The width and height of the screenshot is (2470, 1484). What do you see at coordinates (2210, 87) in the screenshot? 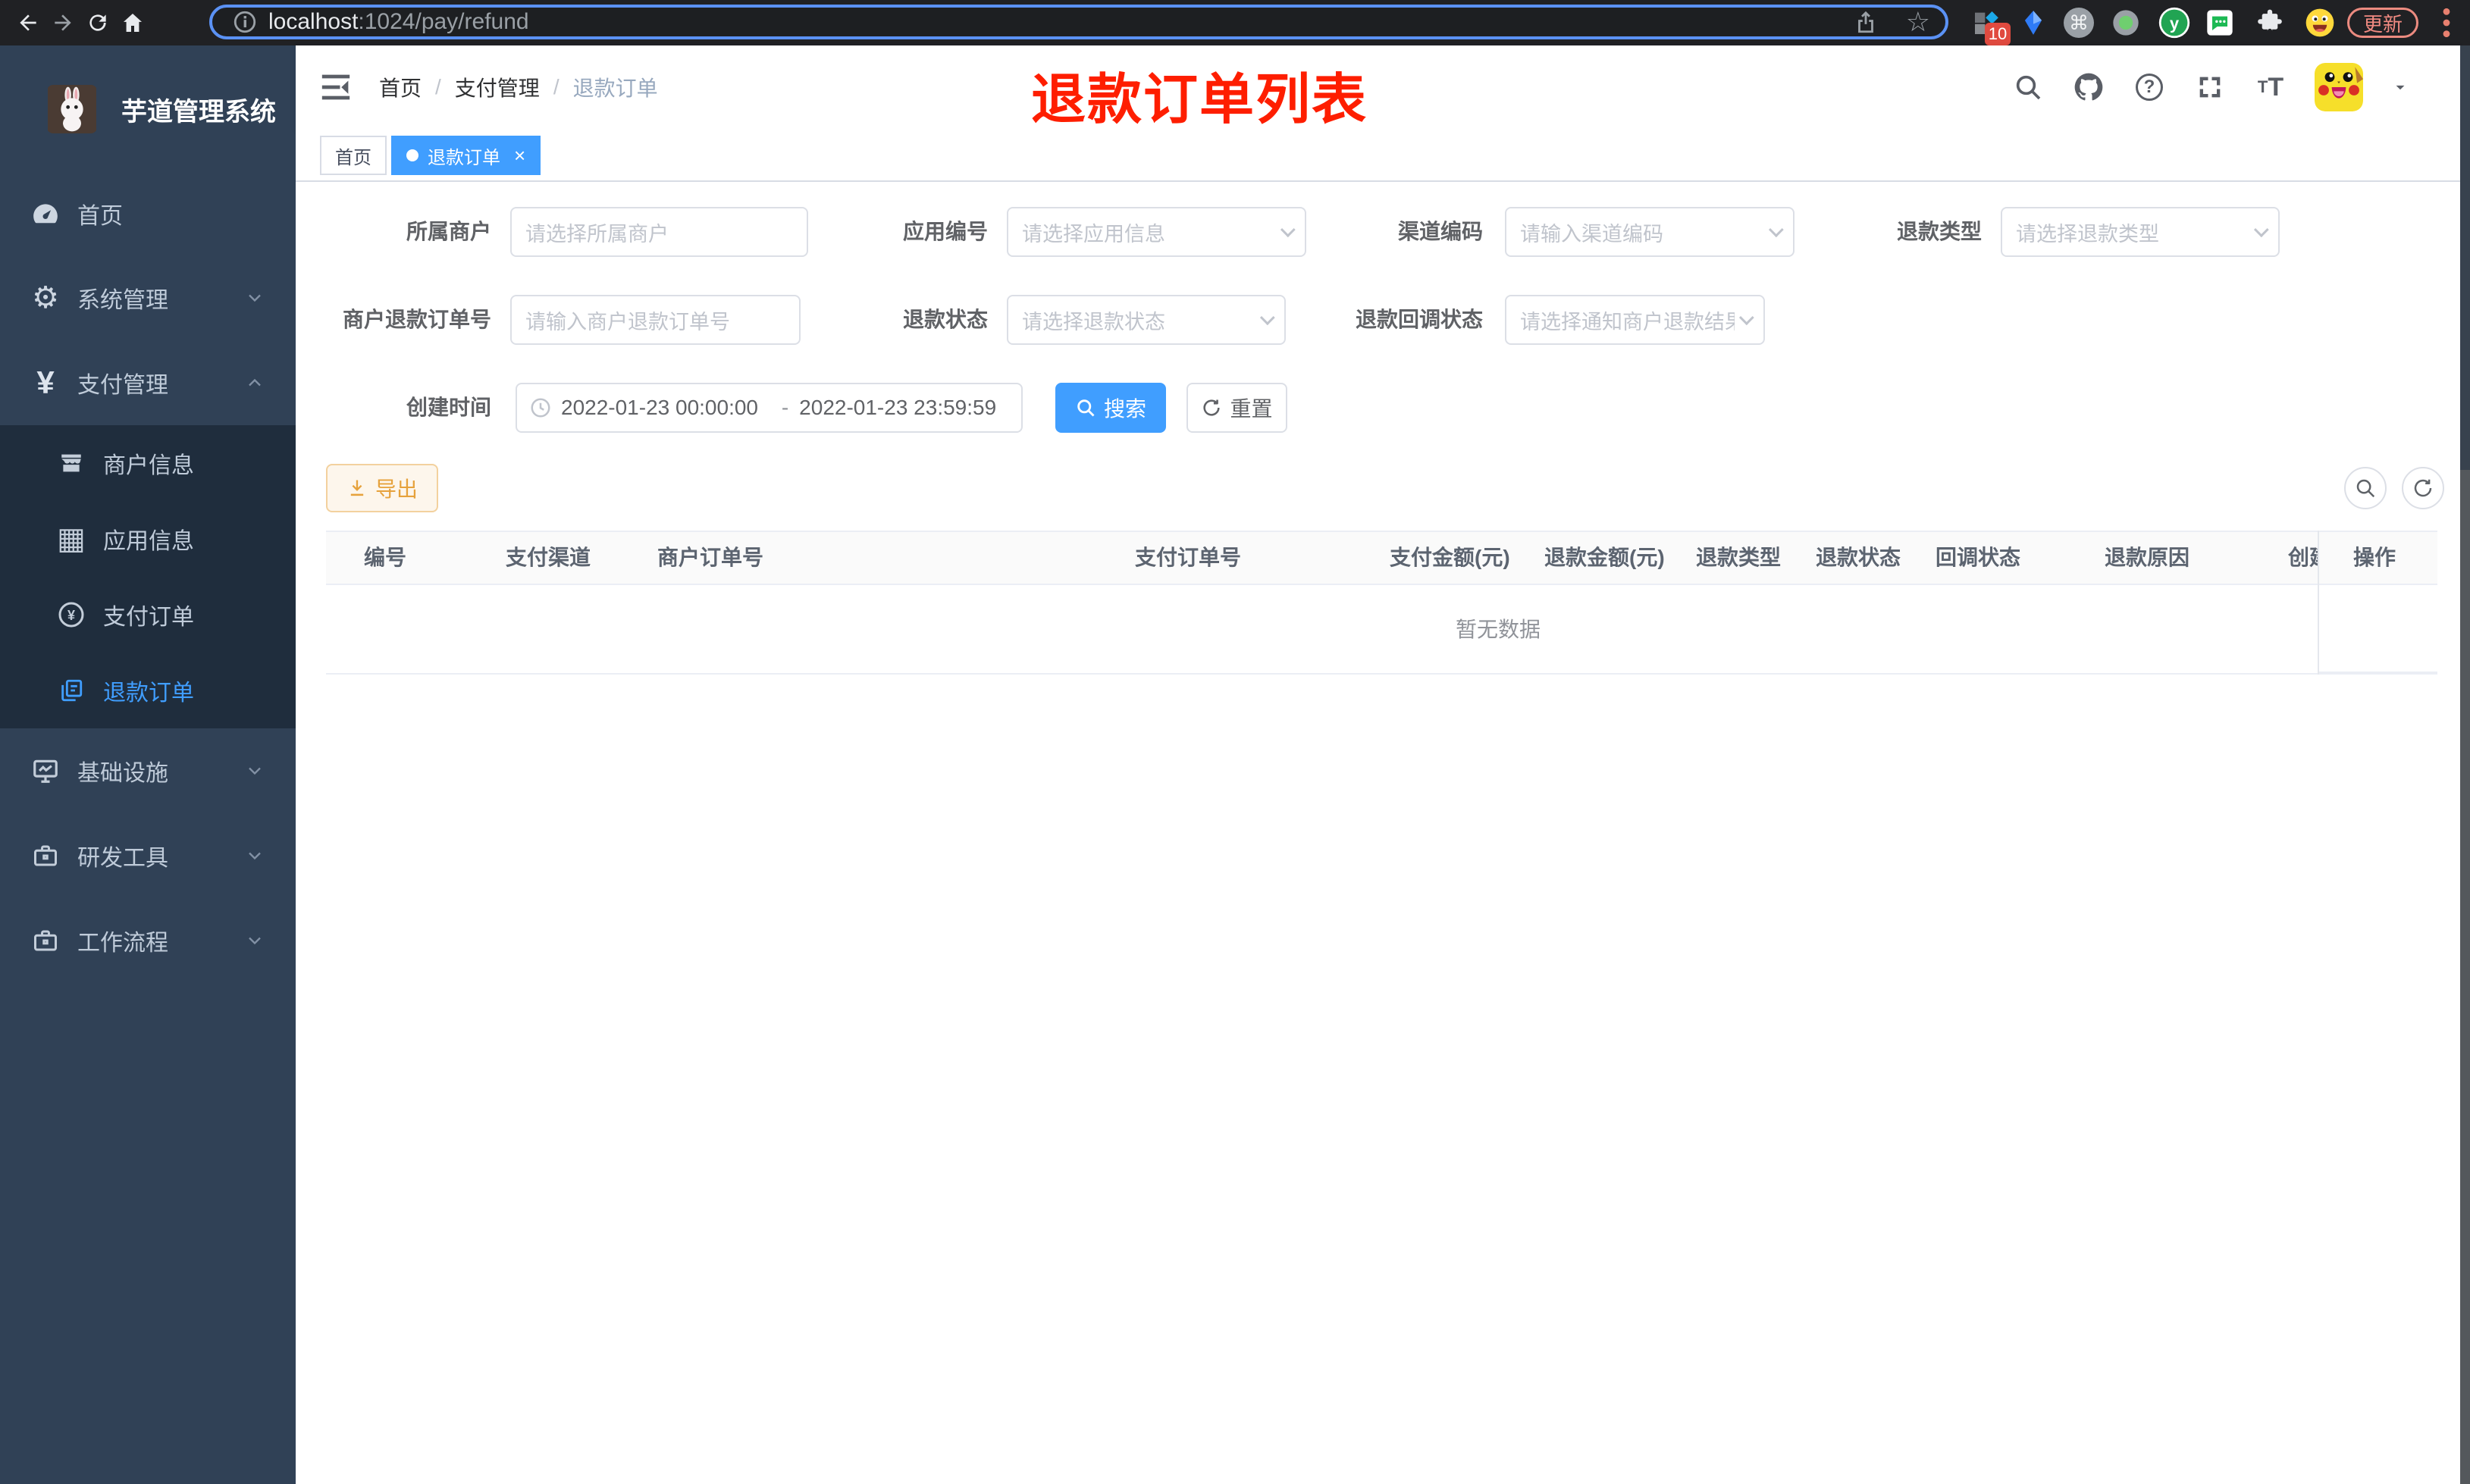
I see `fullscreen-icon` at bounding box center [2210, 87].